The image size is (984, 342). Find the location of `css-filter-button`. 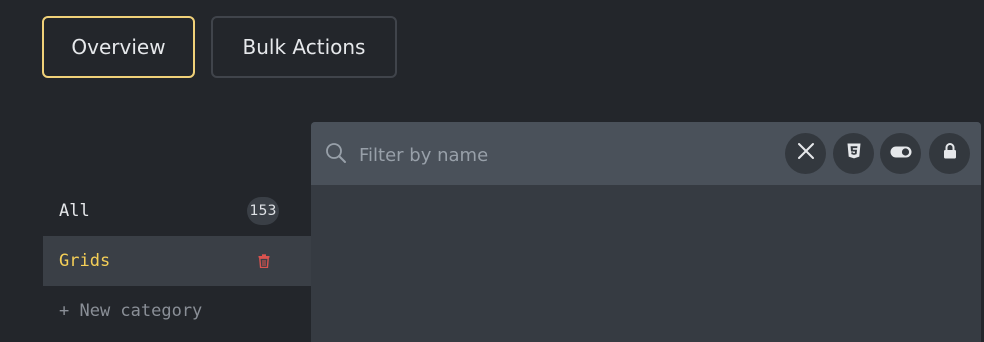

css-filter-button is located at coordinates (853, 153).